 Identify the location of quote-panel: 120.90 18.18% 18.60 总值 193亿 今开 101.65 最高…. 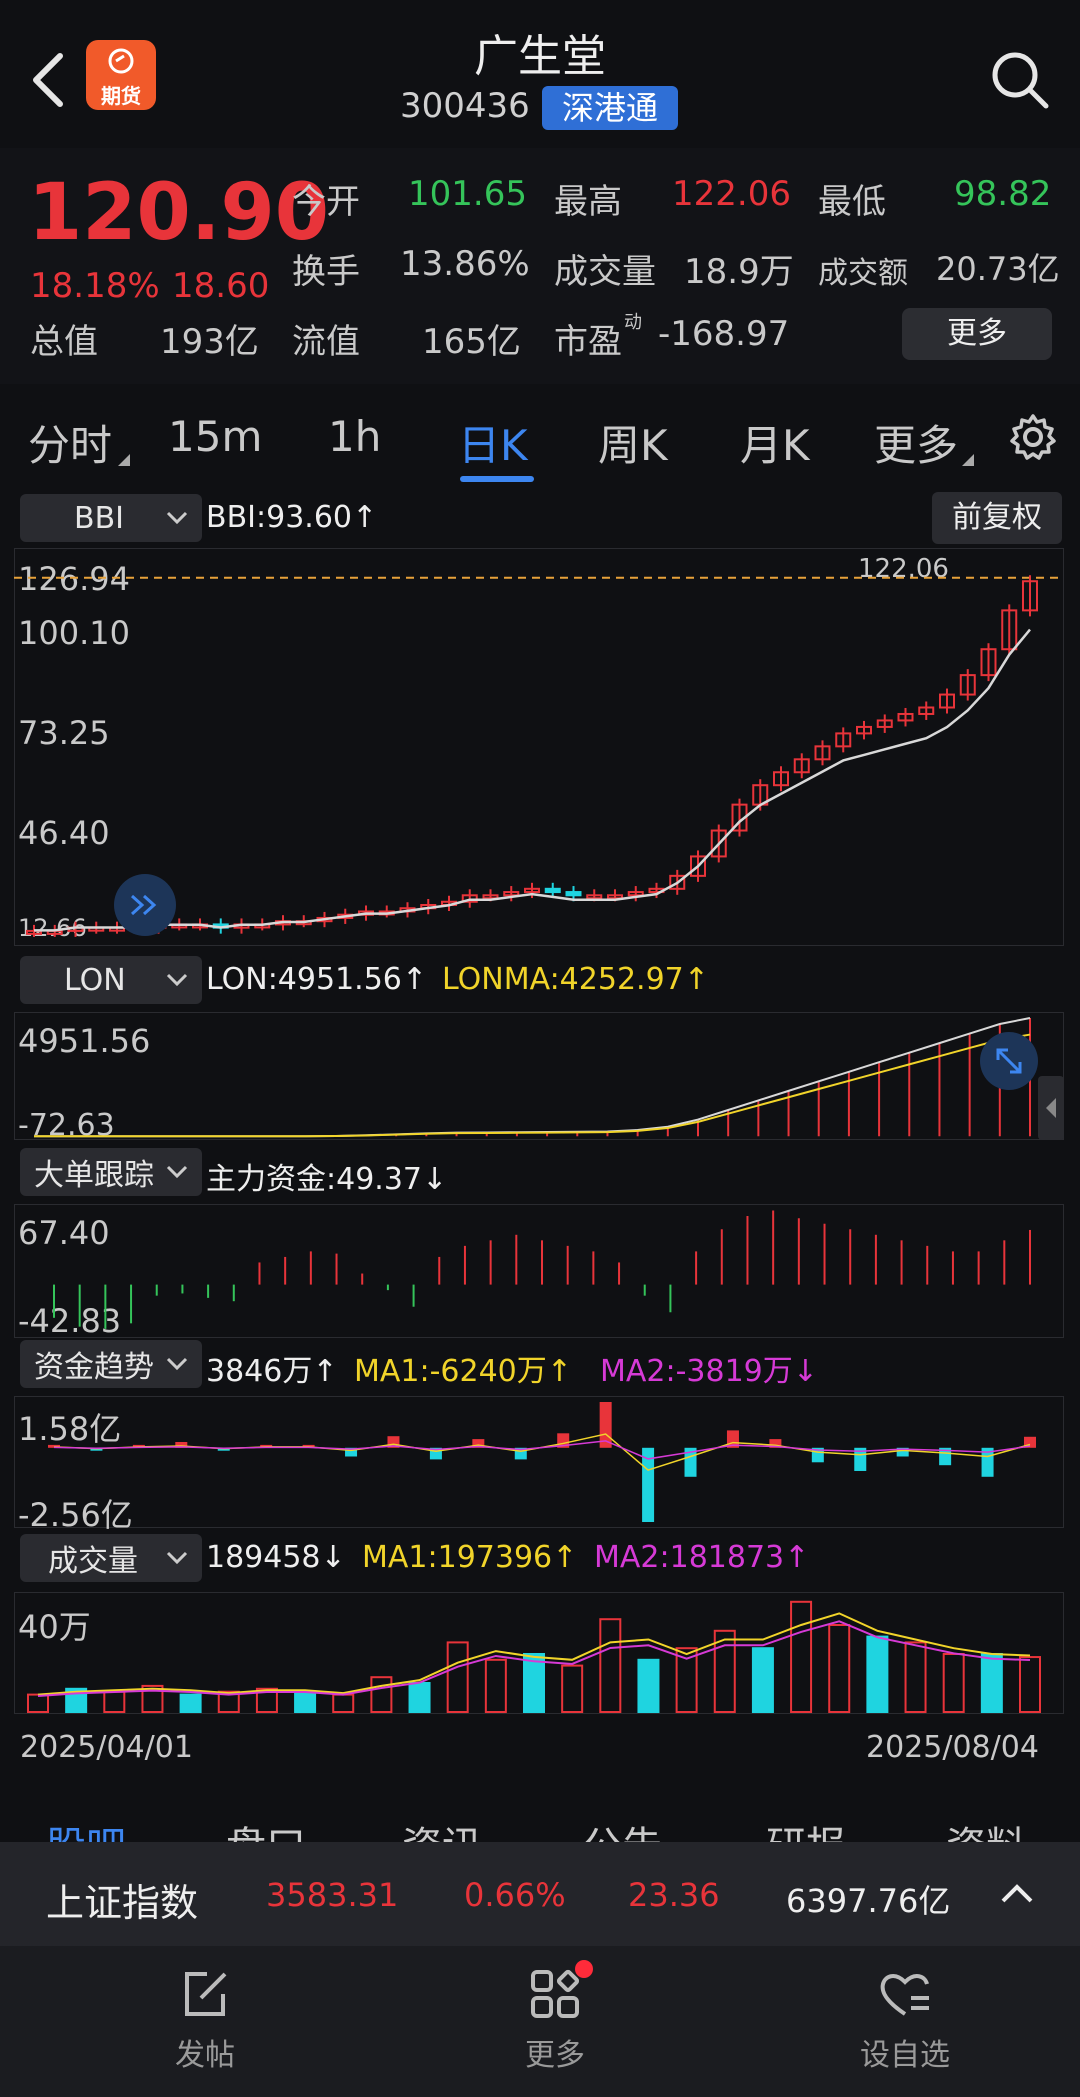
(540, 266).